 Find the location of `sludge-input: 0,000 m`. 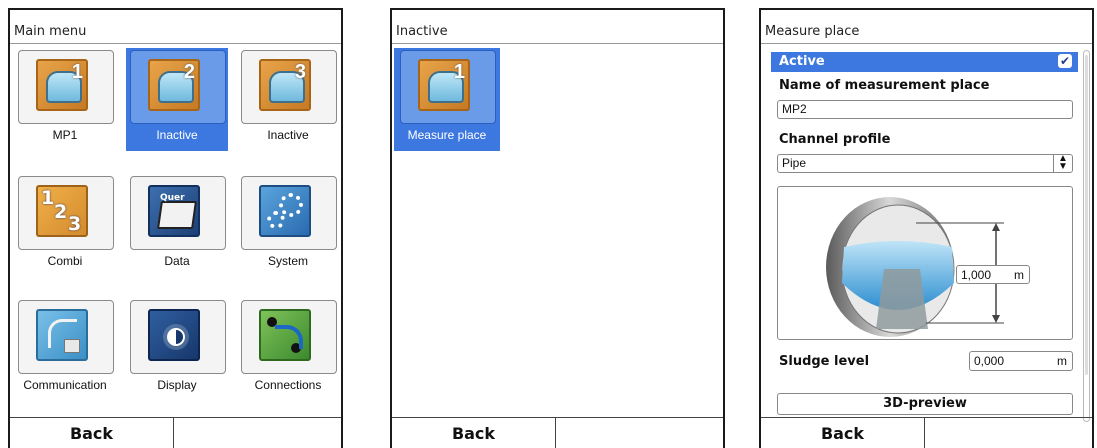

sludge-input: 0,000 m is located at coordinates (1021, 361).